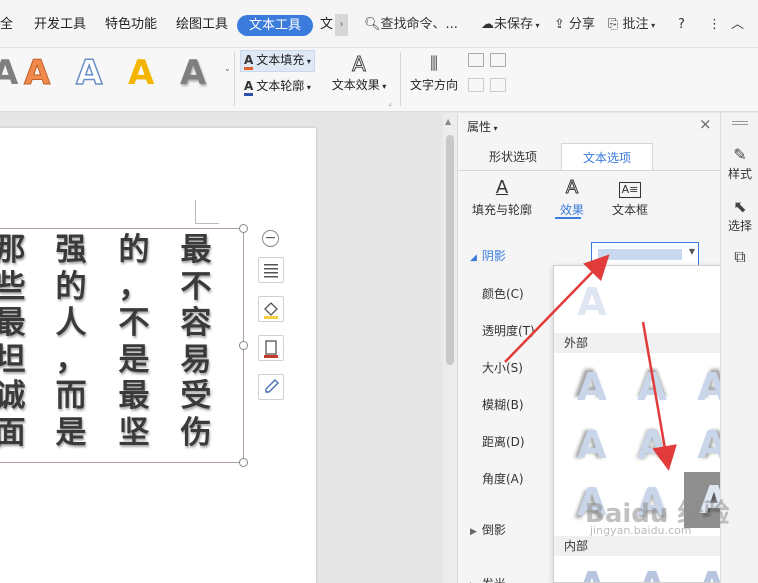 The image size is (758, 583). What do you see at coordinates (243, 228) in the screenshot?
I see `resize-handle-top-right` at bounding box center [243, 228].